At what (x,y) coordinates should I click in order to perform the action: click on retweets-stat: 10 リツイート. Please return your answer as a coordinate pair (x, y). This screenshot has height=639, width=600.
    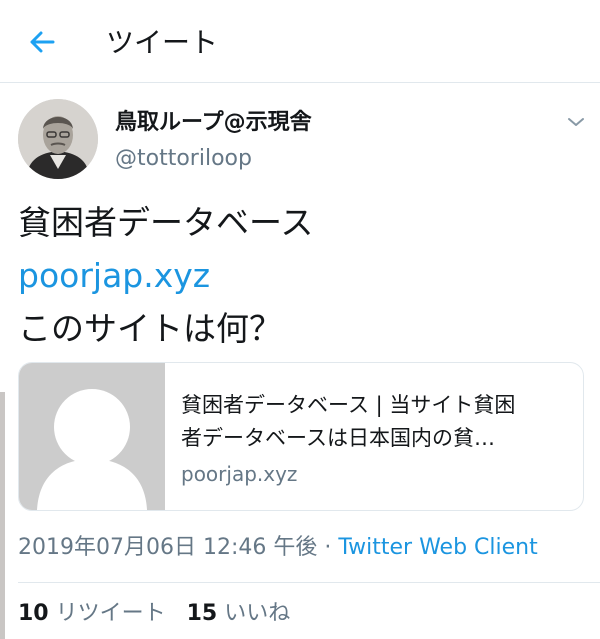
    Looking at the image, I should click on (92, 613).